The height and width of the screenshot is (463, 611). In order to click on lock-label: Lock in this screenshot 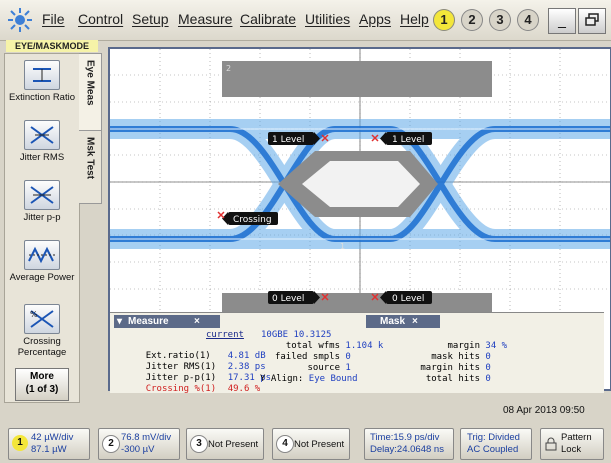, I will do `click(571, 449)`.